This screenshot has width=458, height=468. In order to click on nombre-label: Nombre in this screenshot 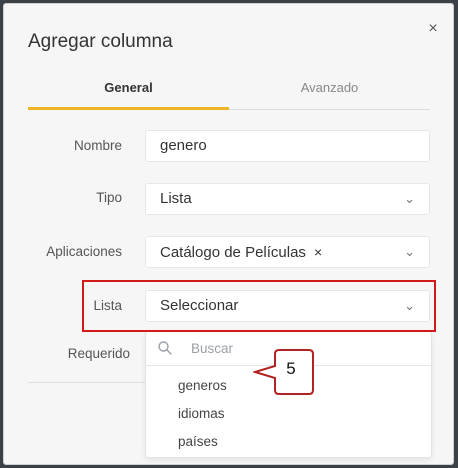, I will do `click(97, 145)`.